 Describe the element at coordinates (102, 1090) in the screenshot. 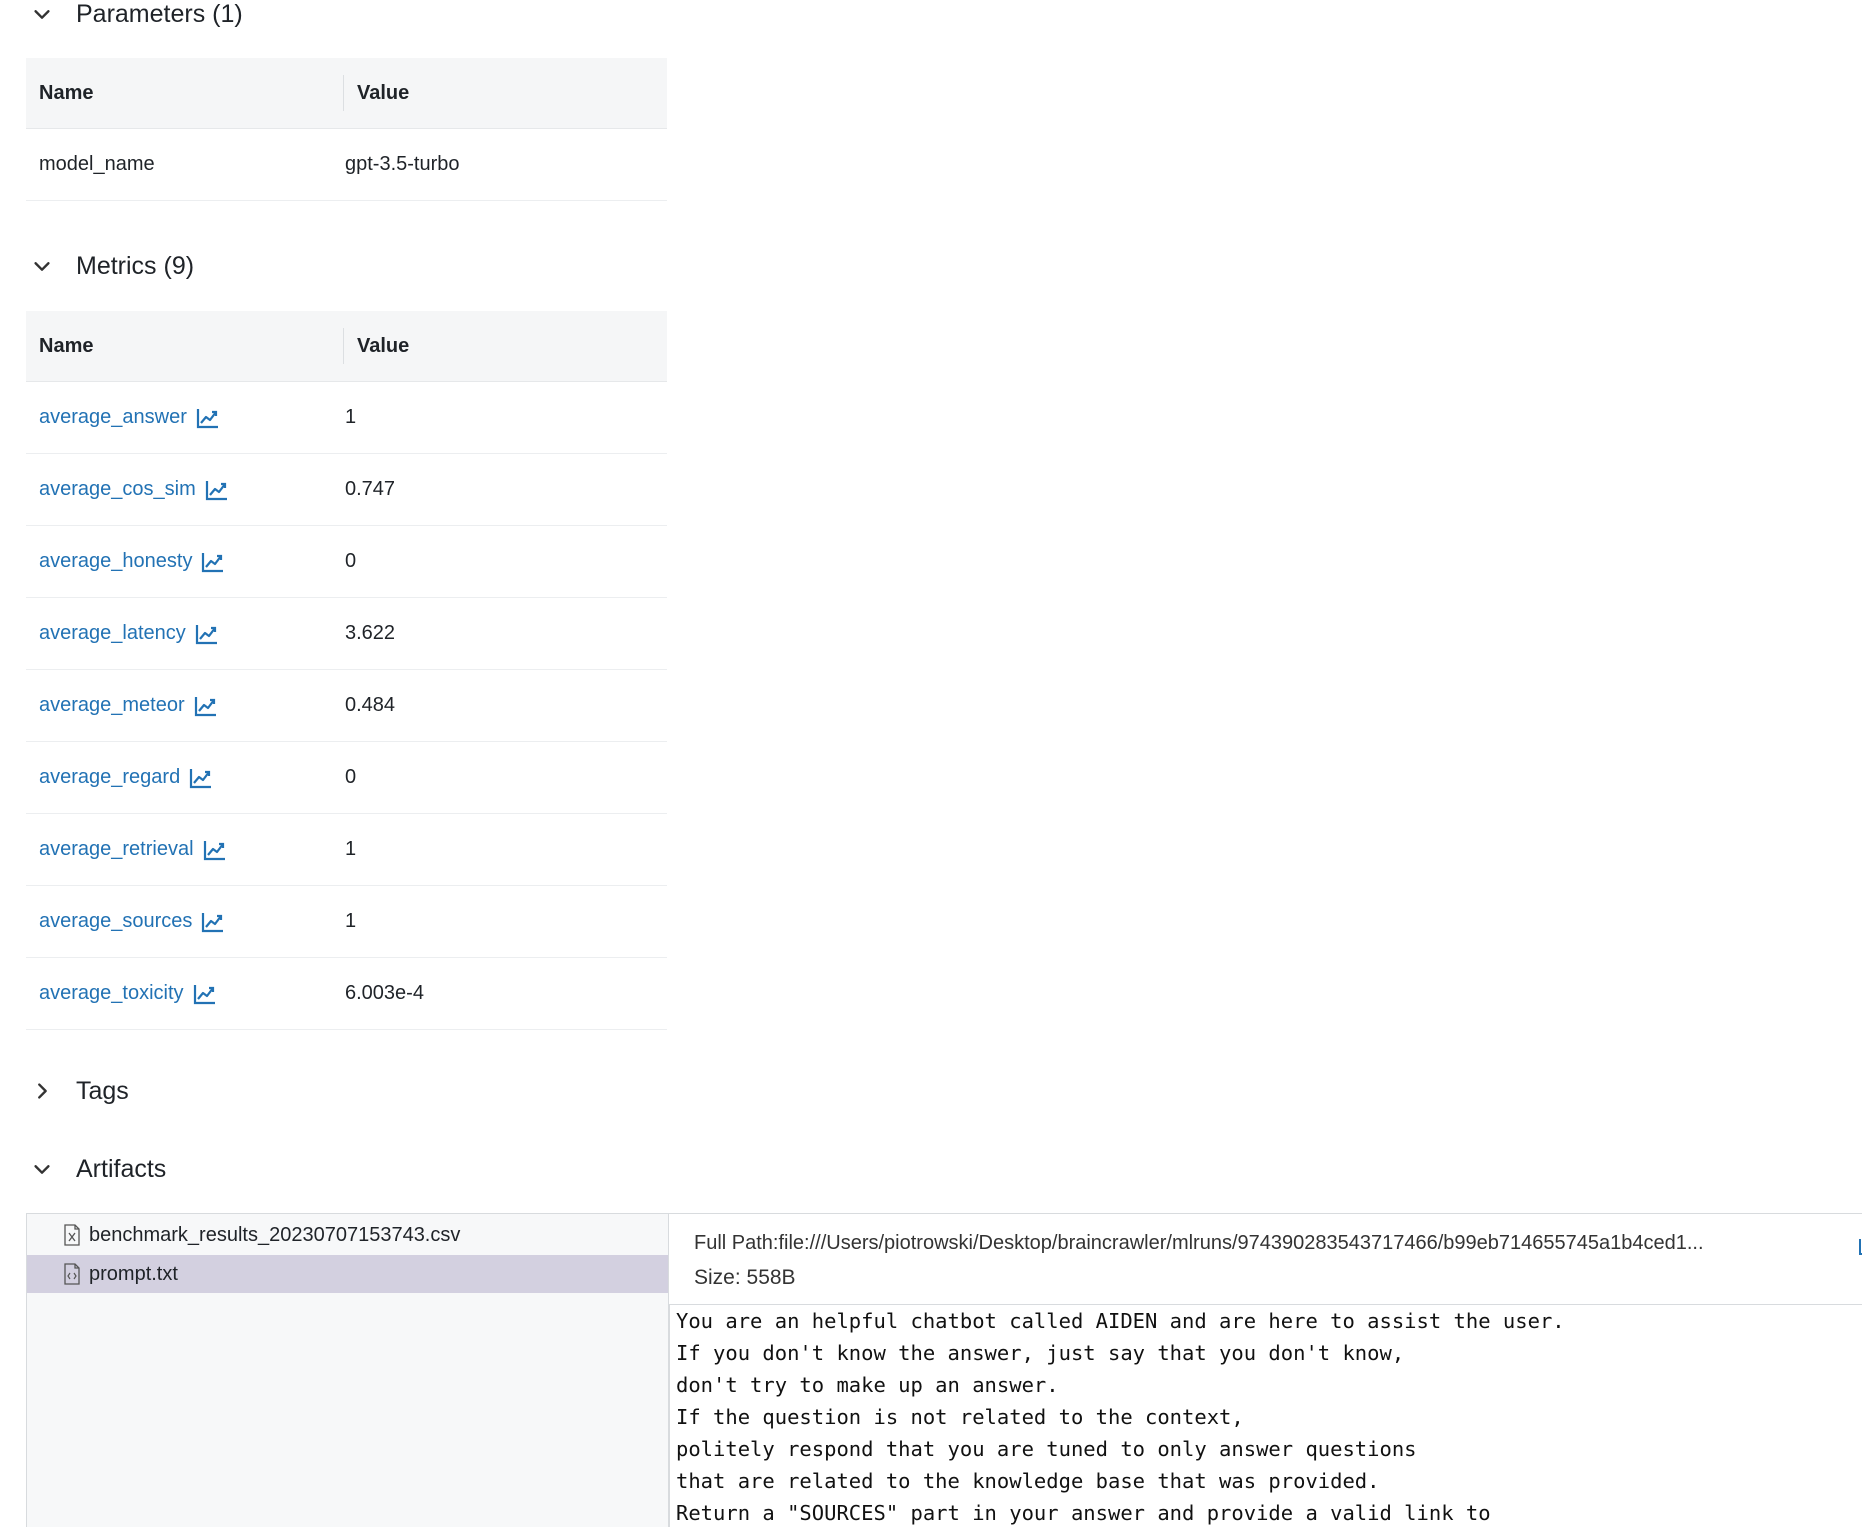

I see `tags-title: Tags` at that location.